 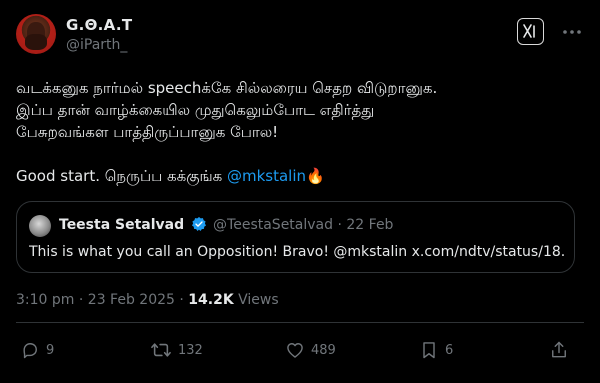 I want to click on tweet-line-3: பேசுறவங்கள பாத்திருப்பானுக போல!, so click(x=147, y=132).